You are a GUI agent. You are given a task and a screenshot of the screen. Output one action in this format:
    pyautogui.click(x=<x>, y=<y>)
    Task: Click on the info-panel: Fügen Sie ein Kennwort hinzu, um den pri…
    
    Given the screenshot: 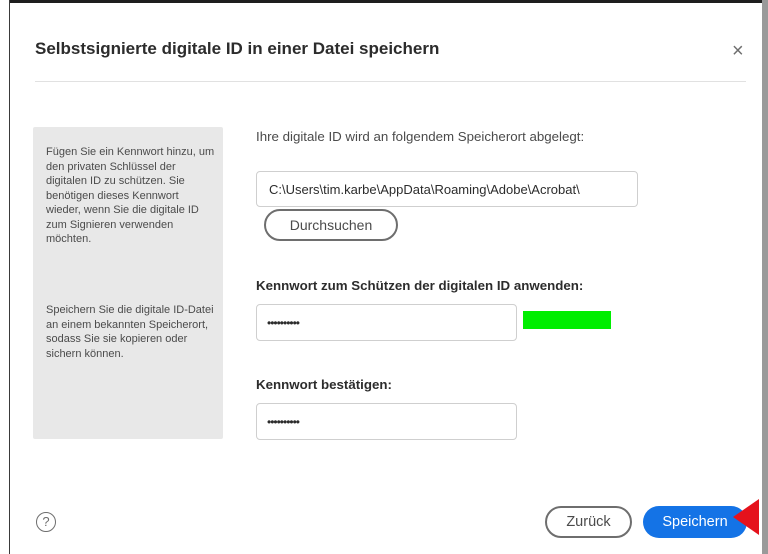 What is the action you would take?
    pyautogui.click(x=128, y=283)
    